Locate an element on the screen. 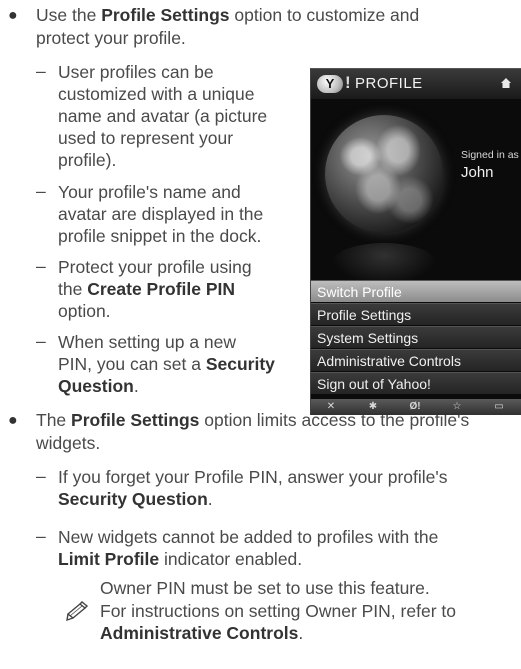 Image resolution: width=521 pixels, height=669 pixels. sub2-item-1-line-2: Security Question. is located at coordinates (135, 499).